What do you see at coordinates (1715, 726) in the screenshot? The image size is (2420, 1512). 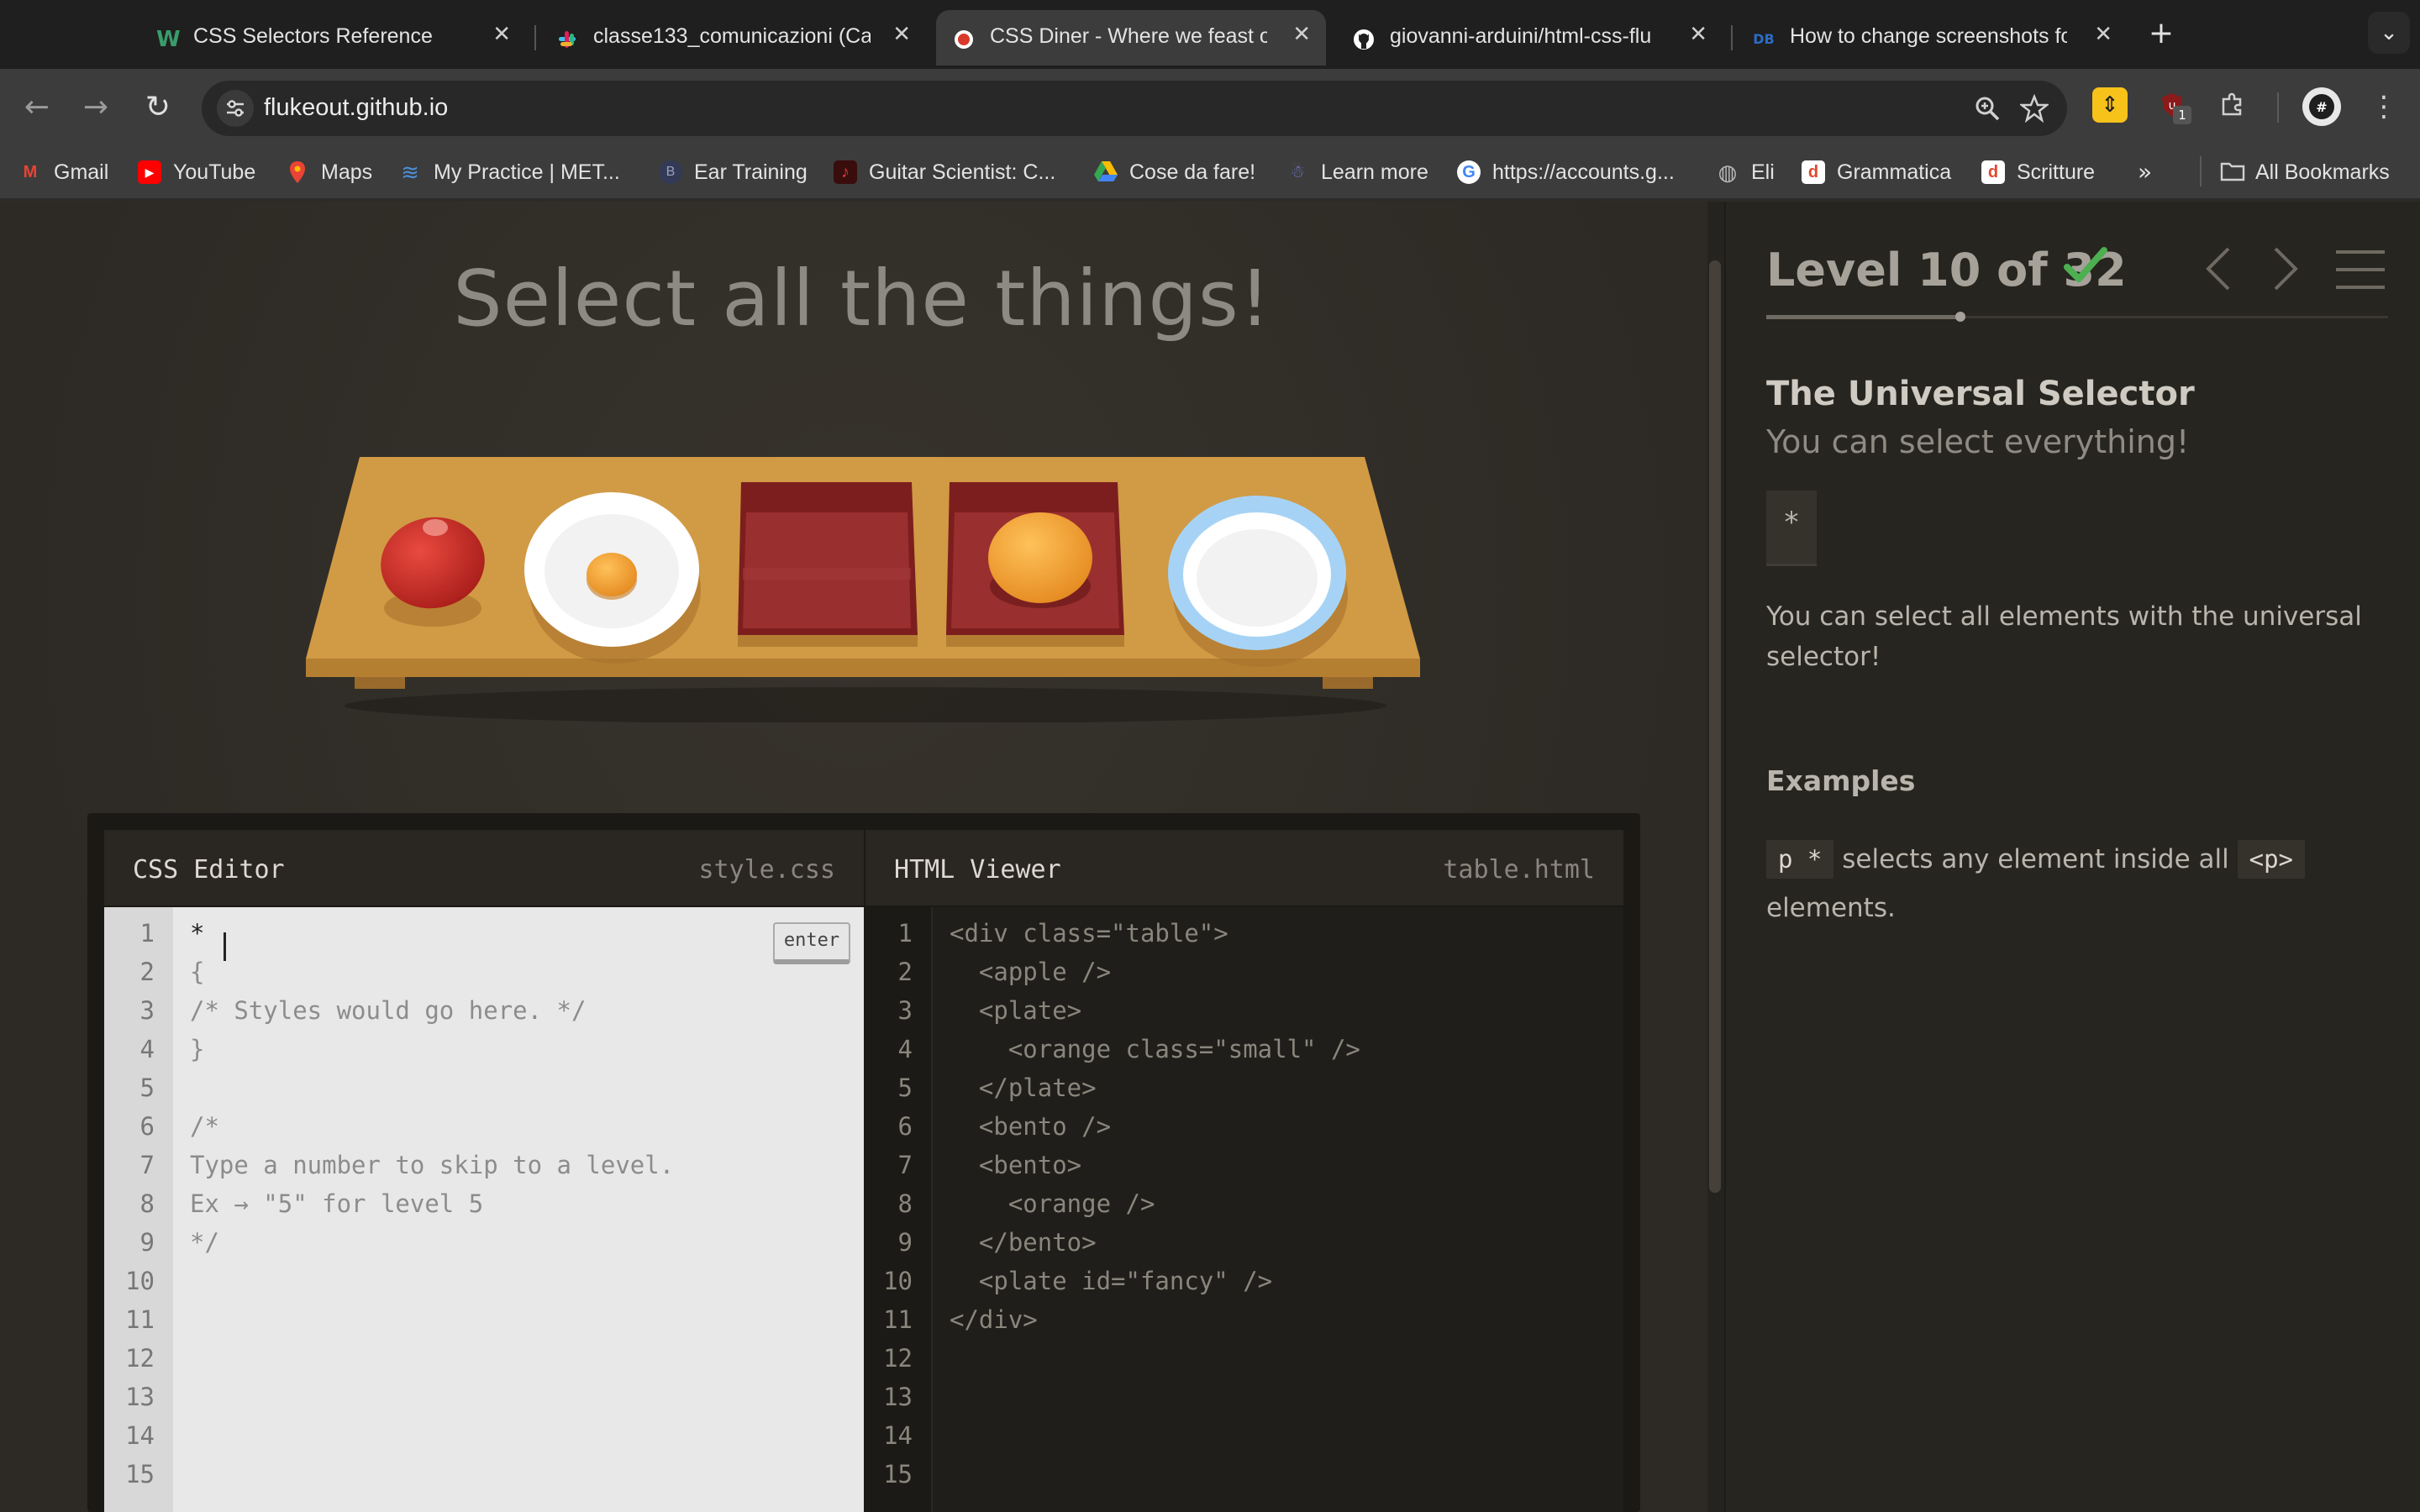 I see `page-scrollbar-thumb` at bounding box center [1715, 726].